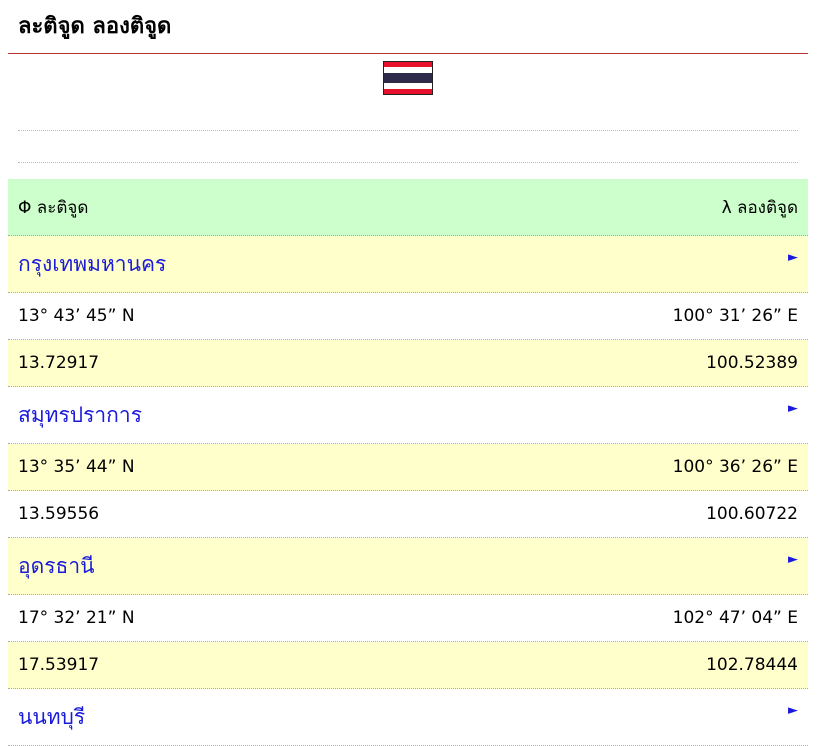  What do you see at coordinates (408, 467) in the screenshot?
I see `dms-row: 13° 35’ 44” N 100° 36’ 26” E` at bounding box center [408, 467].